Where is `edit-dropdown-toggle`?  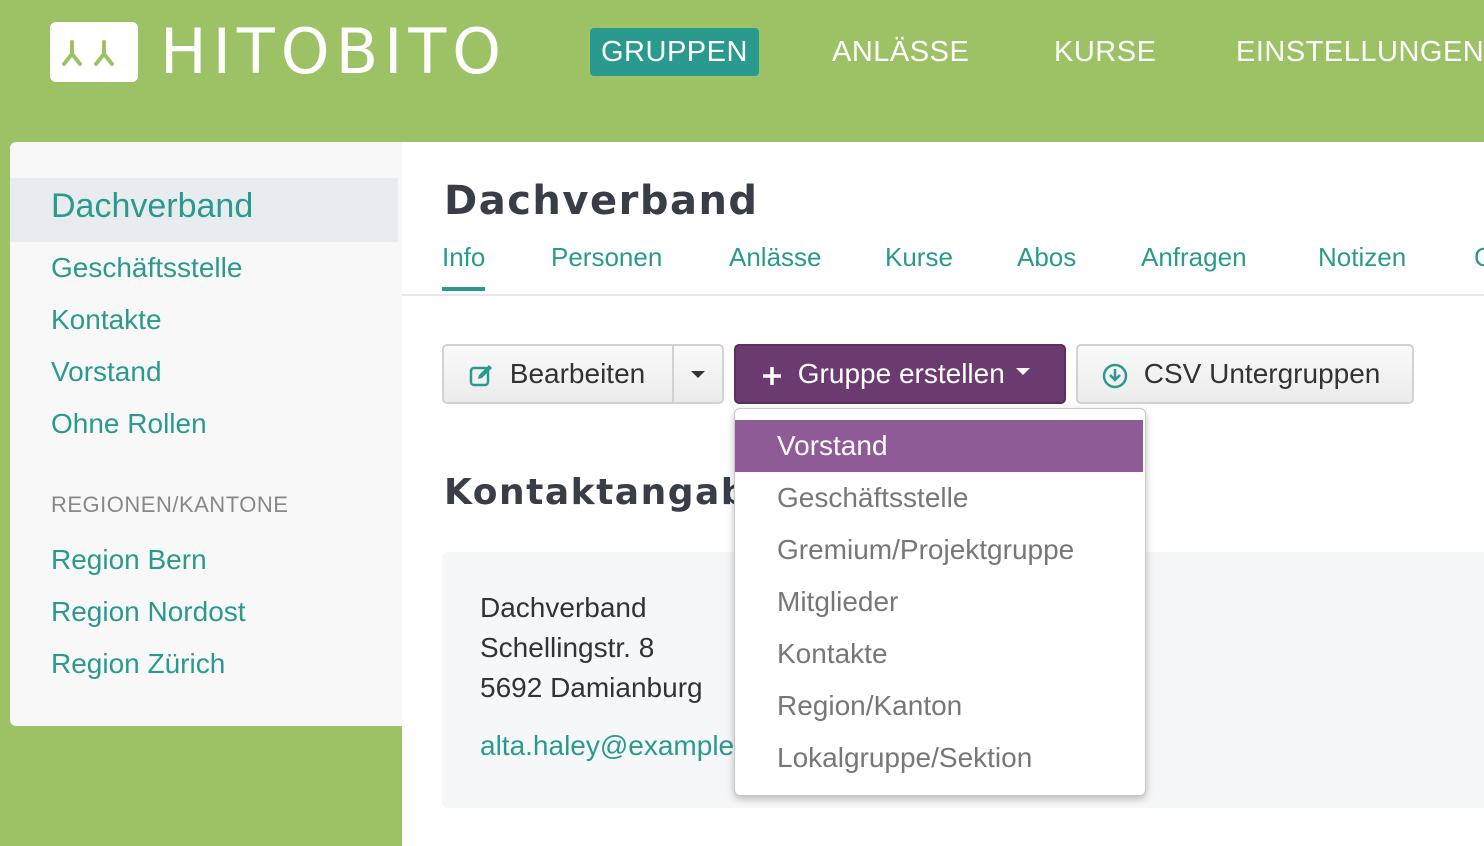 edit-dropdown-toggle is located at coordinates (698, 374).